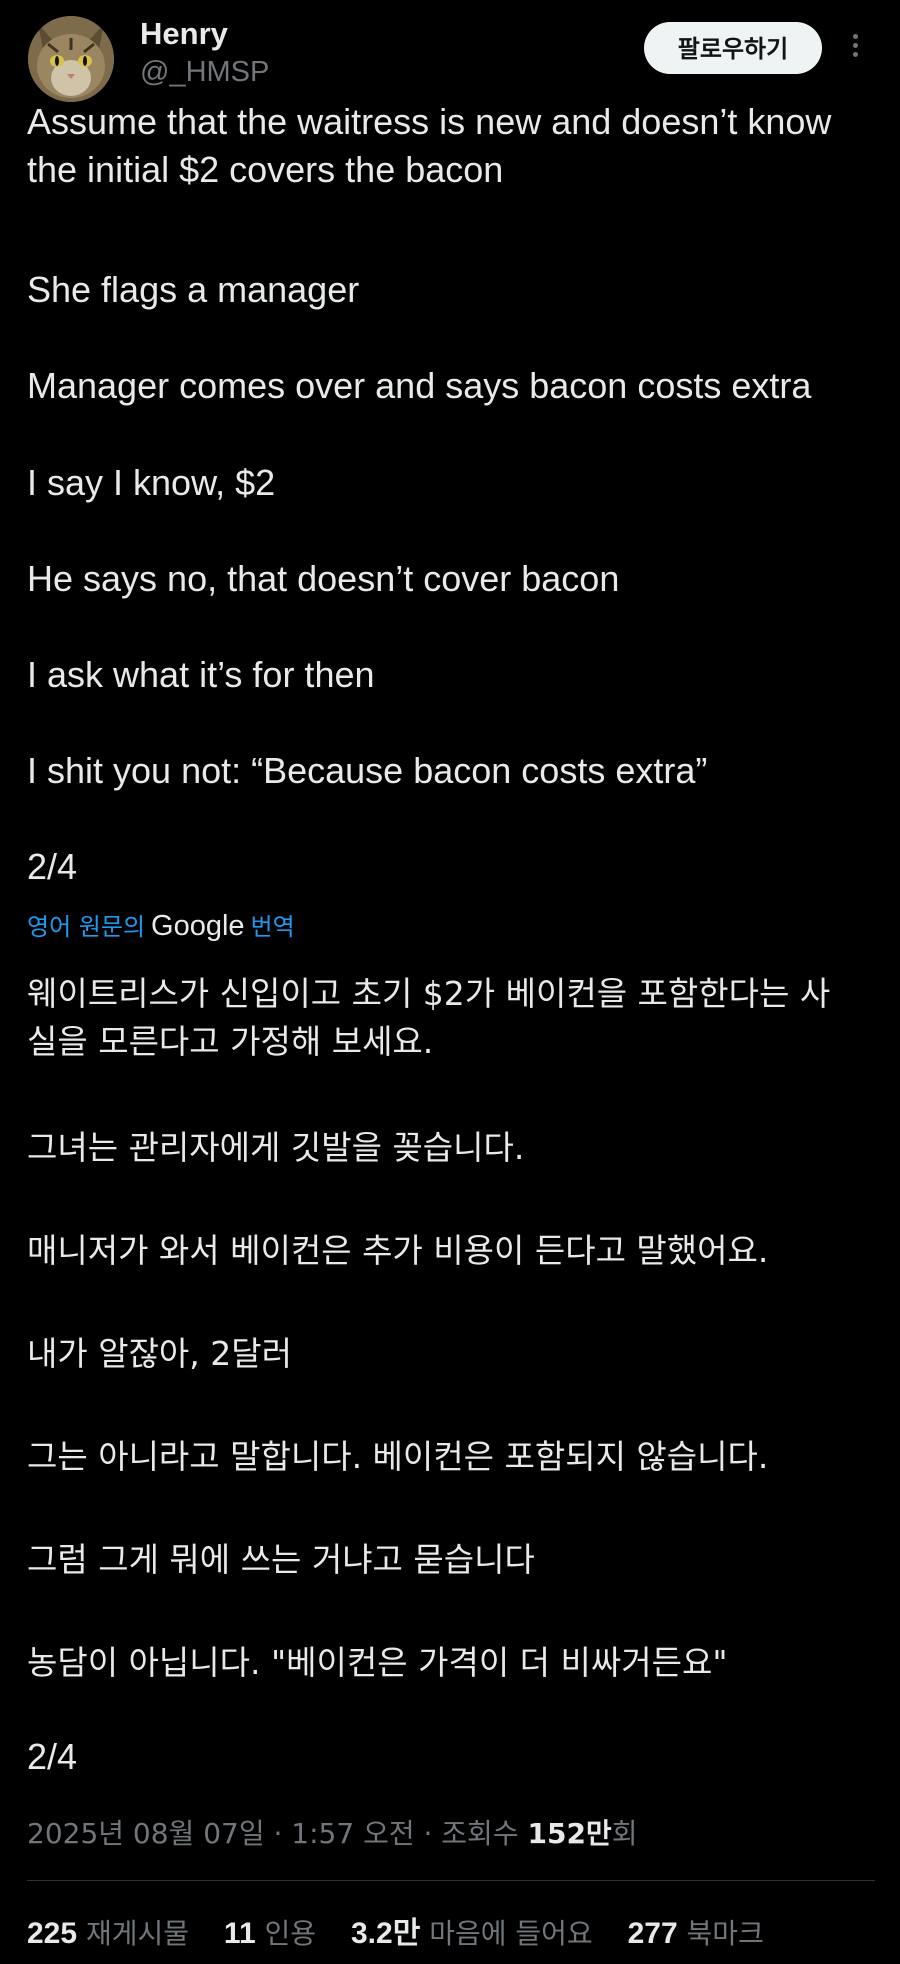  Describe the element at coordinates (725, 1933) in the screenshot. I see `bookmarks-label: 북마크` at that location.